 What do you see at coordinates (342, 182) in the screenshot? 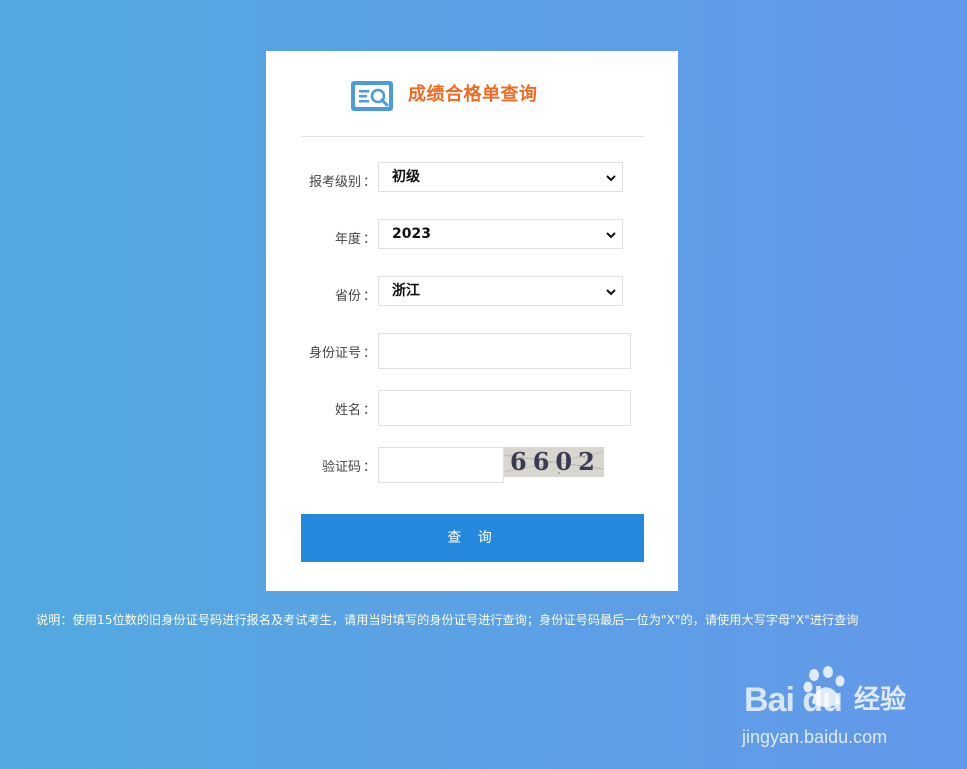
I see `level-label: 报考级别：` at bounding box center [342, 182].